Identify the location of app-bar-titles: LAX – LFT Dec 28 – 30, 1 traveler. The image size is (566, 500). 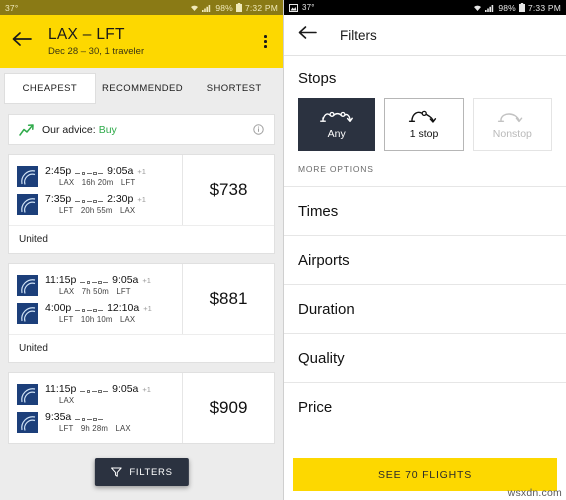
(154, 41).